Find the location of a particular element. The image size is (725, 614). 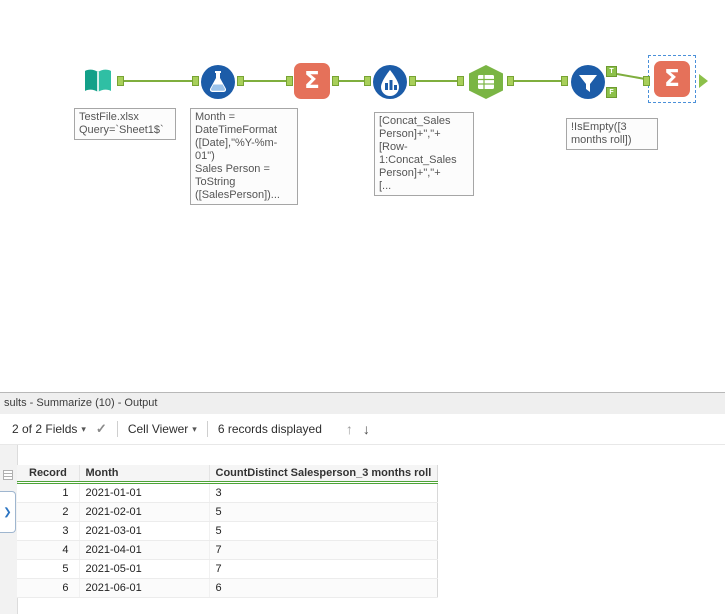

book-icon is located at coordinates (98, 82).